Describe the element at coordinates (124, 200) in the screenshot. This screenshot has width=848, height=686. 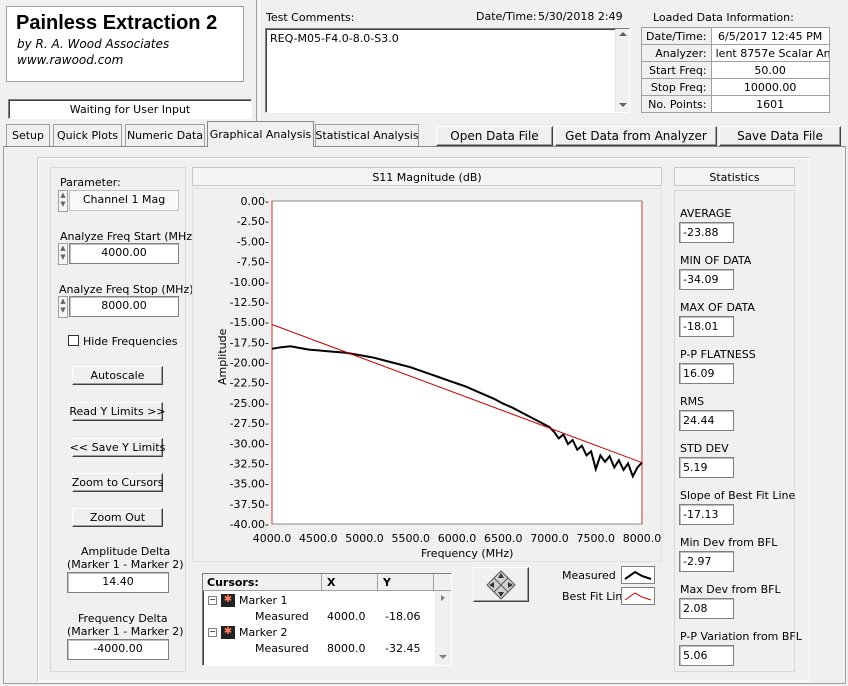
I see `parameter-select: Channel 1 Mag` at that location.